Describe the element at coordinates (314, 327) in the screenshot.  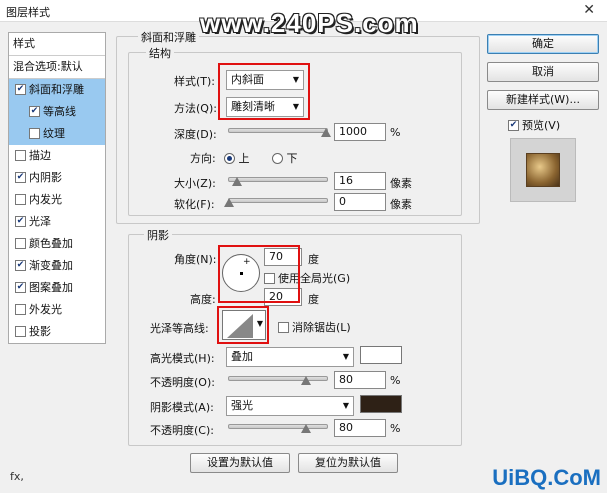
I see `antialias-checkbox: 消除锯齿(L)` at that location.